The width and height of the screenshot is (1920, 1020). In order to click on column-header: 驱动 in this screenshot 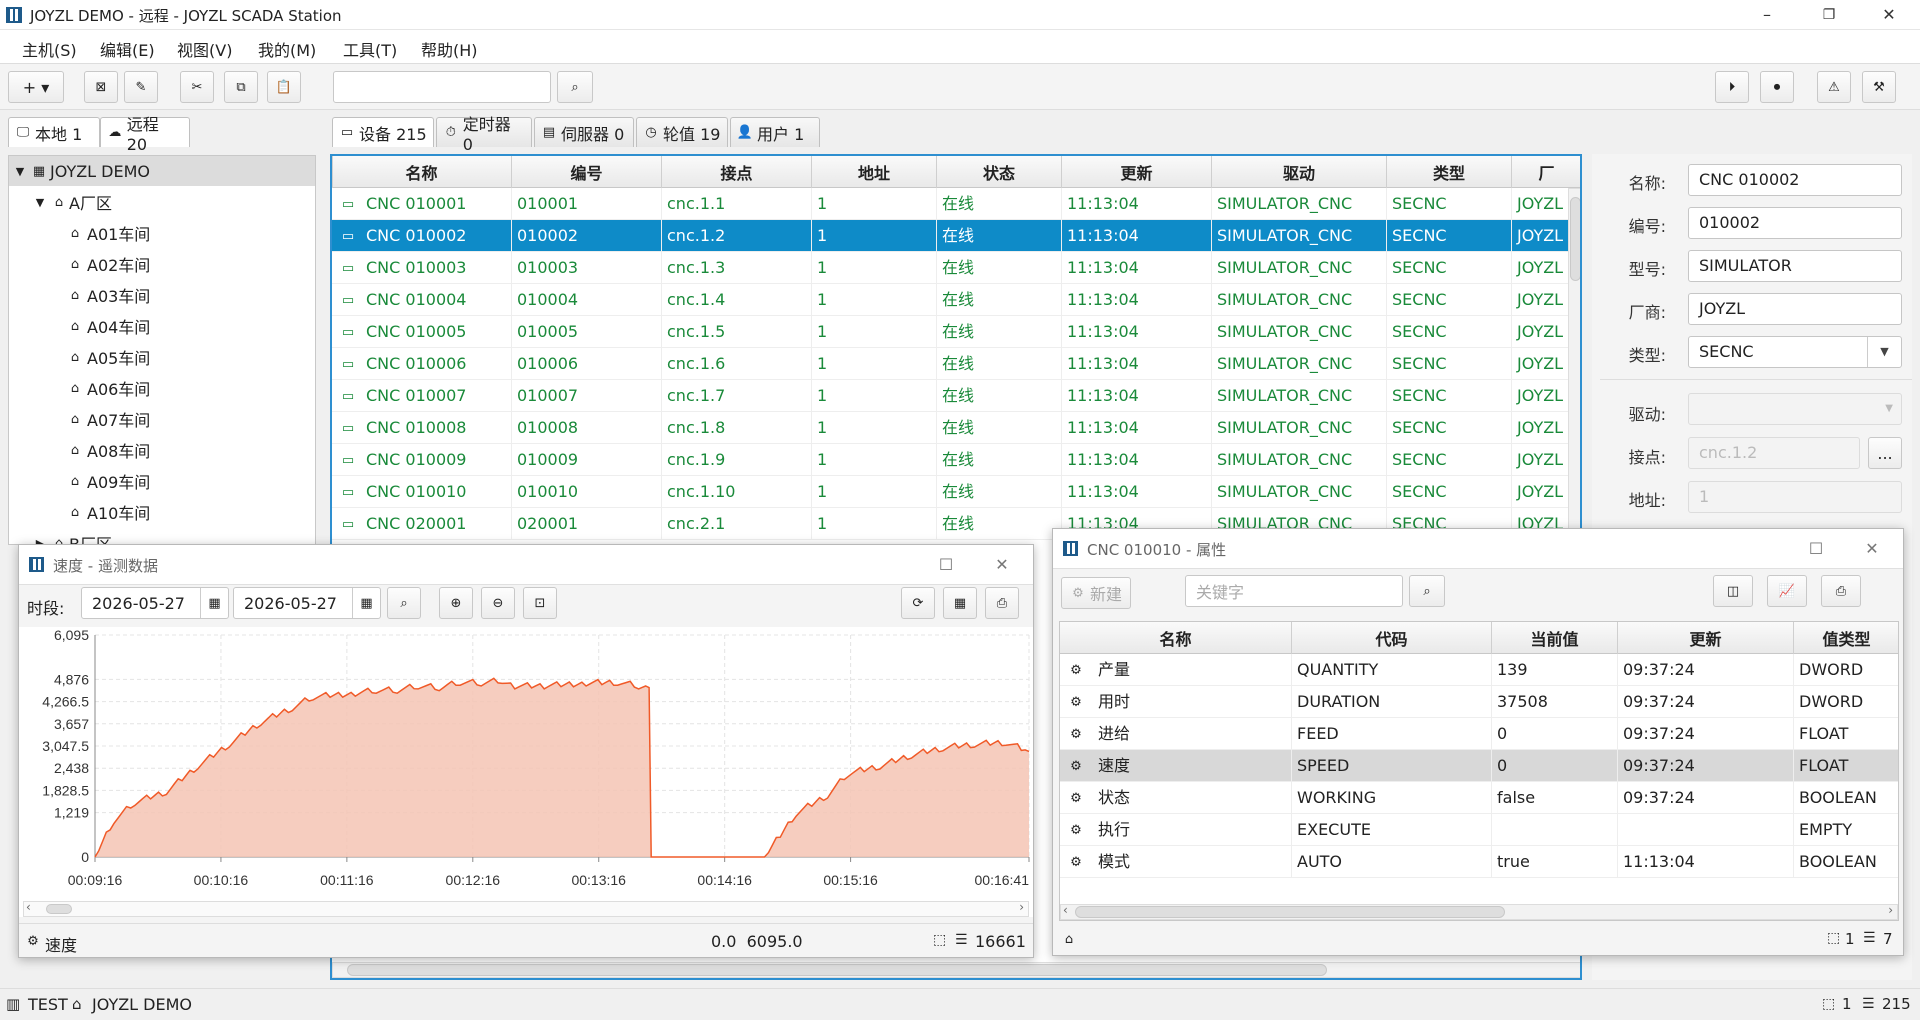, I will do `click(1299, 172)`.